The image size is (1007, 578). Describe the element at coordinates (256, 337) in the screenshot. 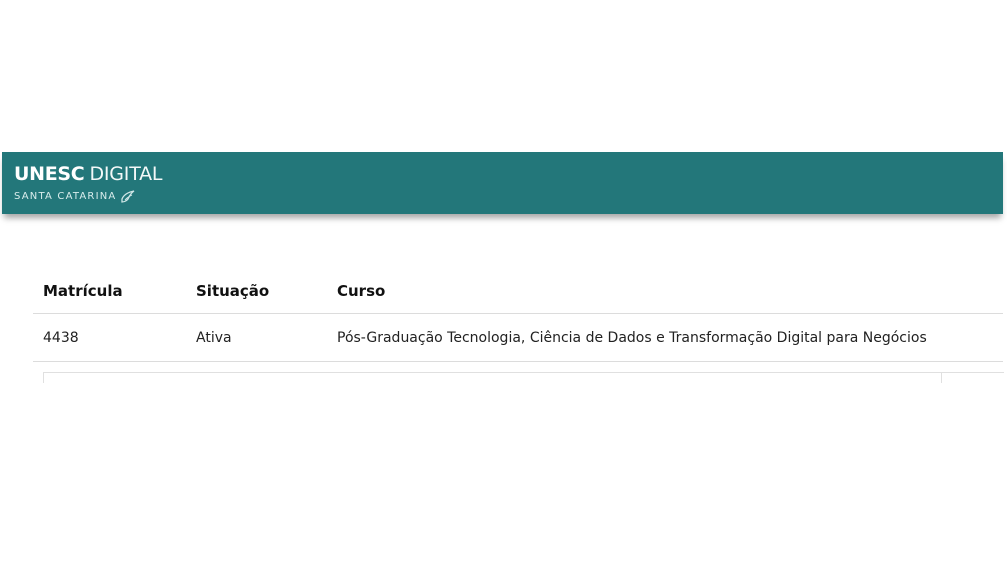

I see `cell-situacao: Ativa` at that location.